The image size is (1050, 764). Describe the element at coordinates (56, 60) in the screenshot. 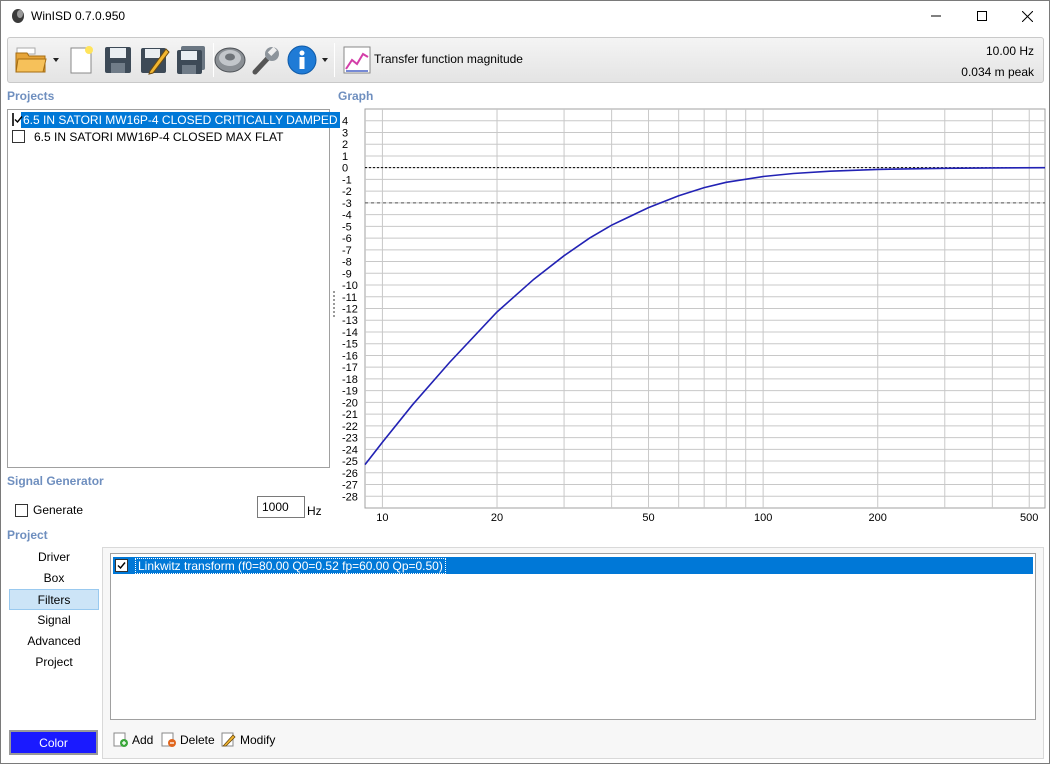

I see `open-dropdown-icon` at that location.